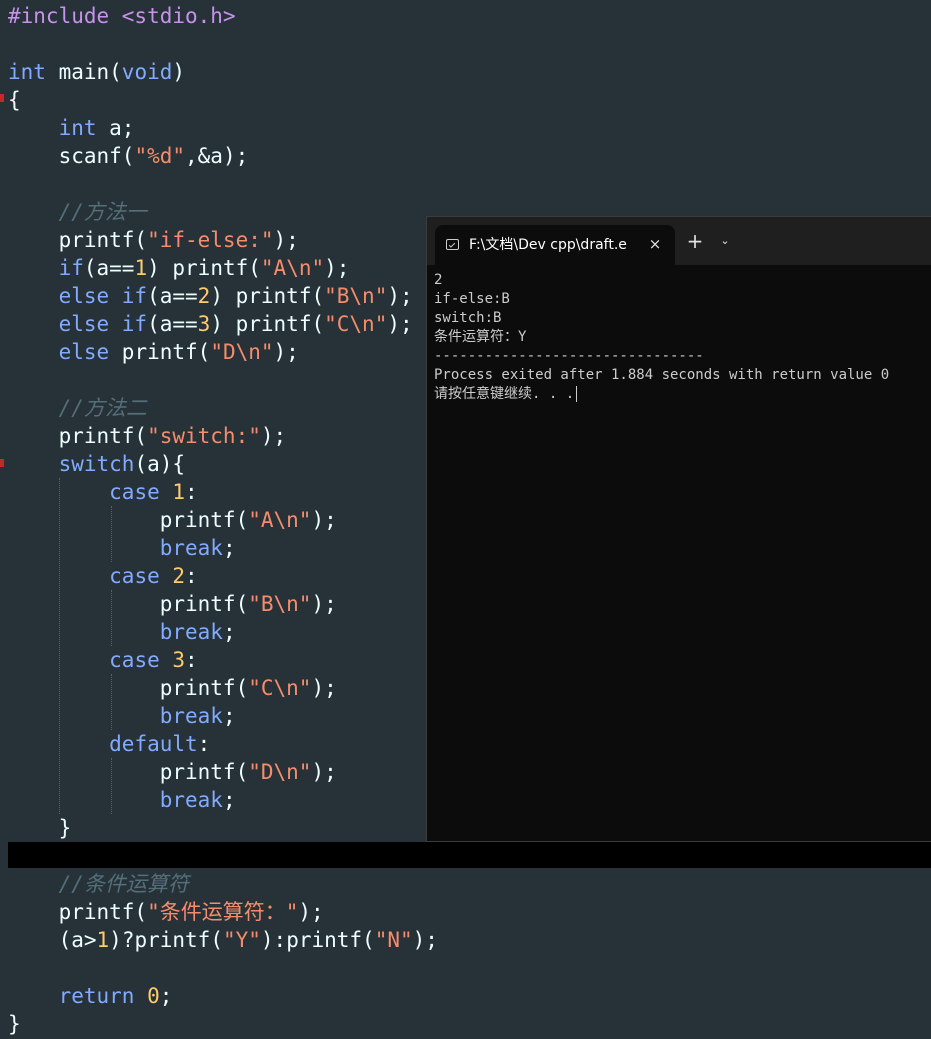 This screenshot has width=931, height=1039. I want to click on code-line: if(a==1) printf("A\n");, so click(179, 268).